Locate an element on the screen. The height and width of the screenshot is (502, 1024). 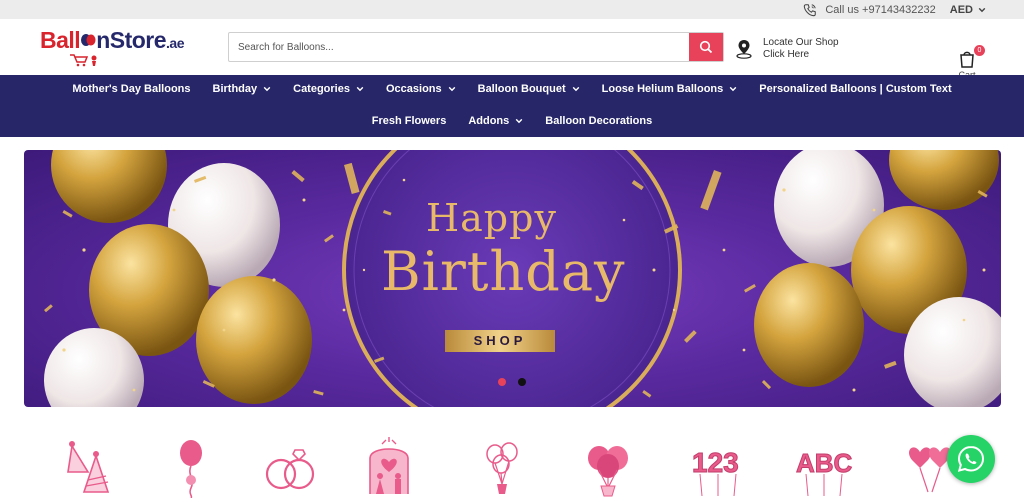
locate-shop-title: Locate Our Shop is located at coordinates (801, 42).